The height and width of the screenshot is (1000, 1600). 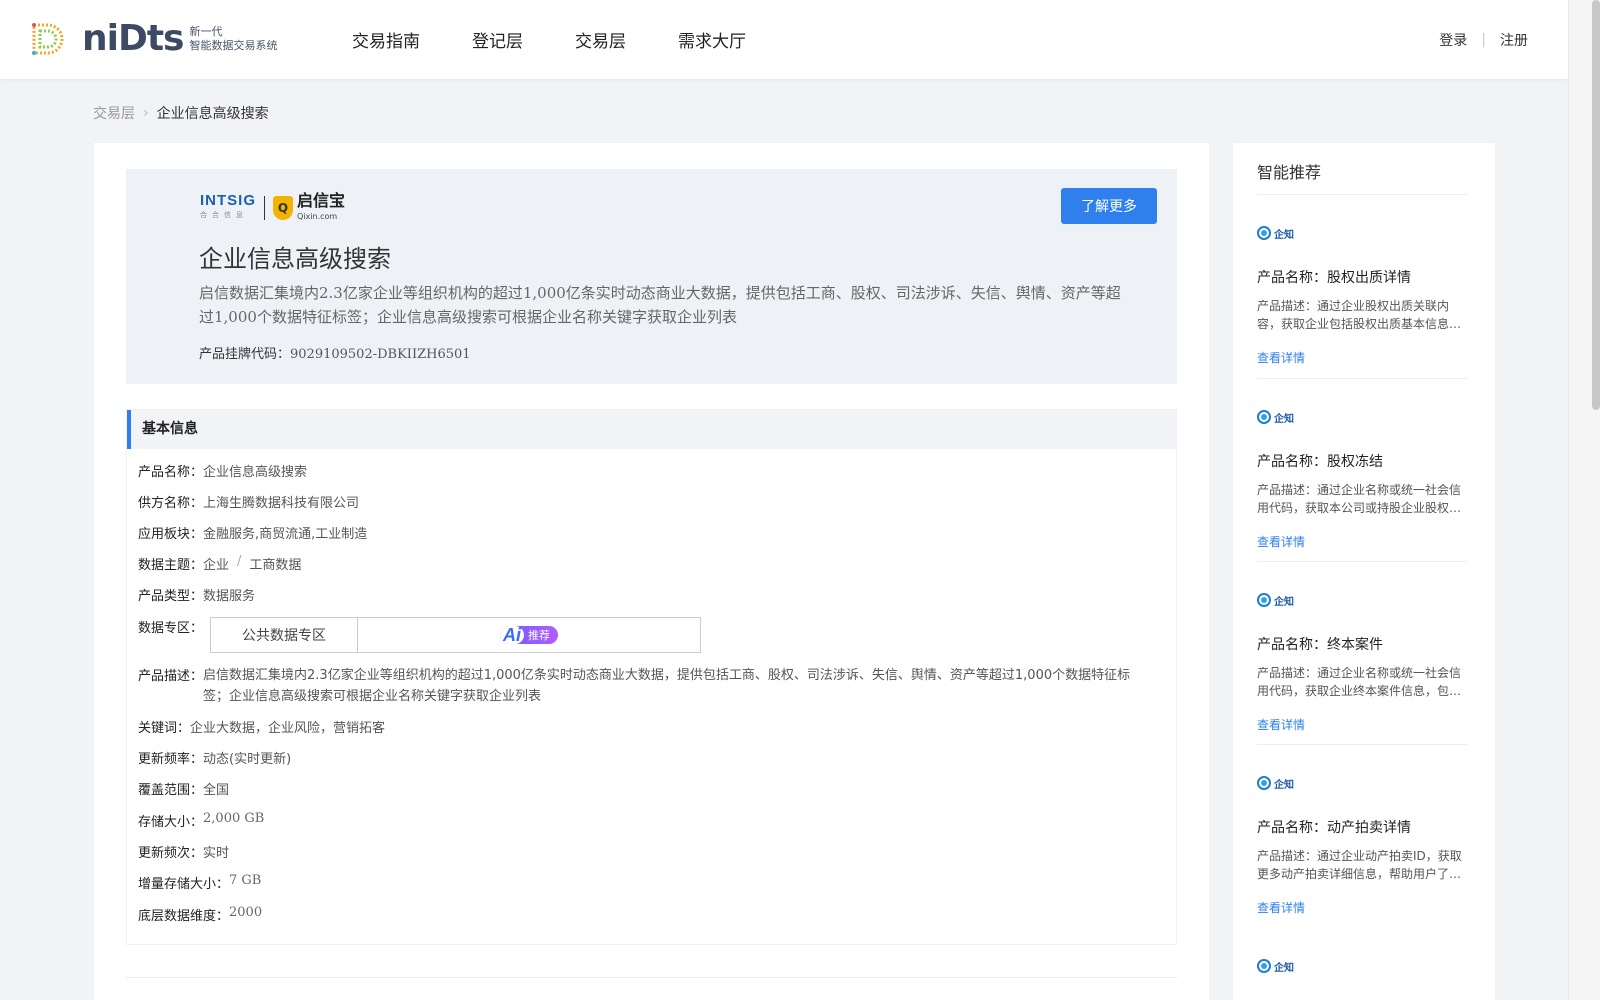 I want to click on site-logo: niDts 新一代 智能数据交易系统, so click(x=153, y=39).